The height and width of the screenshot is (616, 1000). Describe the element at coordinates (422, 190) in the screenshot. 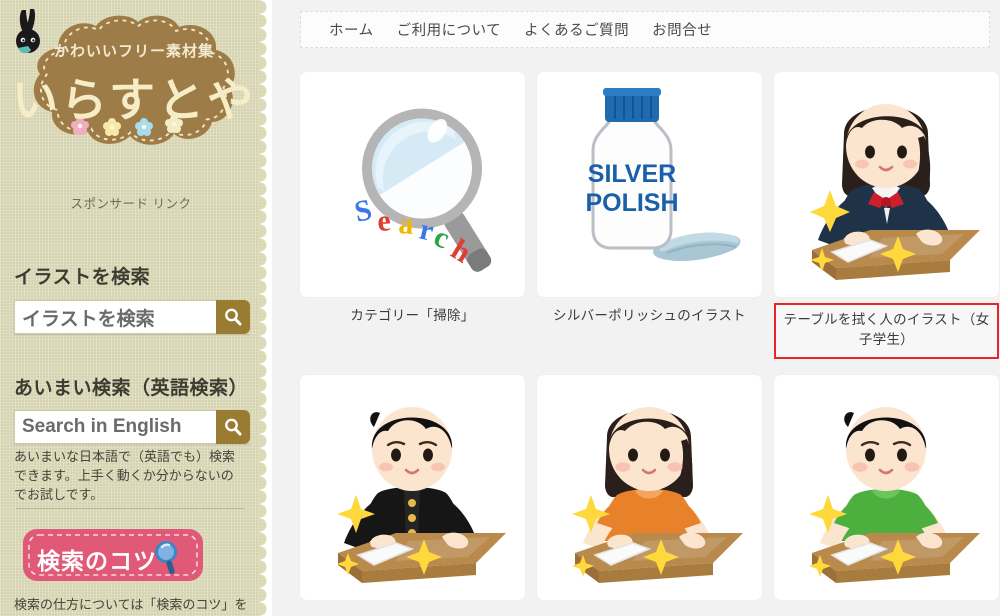

I see `magnifying-glass-search-art: S e a r c h` at that location.